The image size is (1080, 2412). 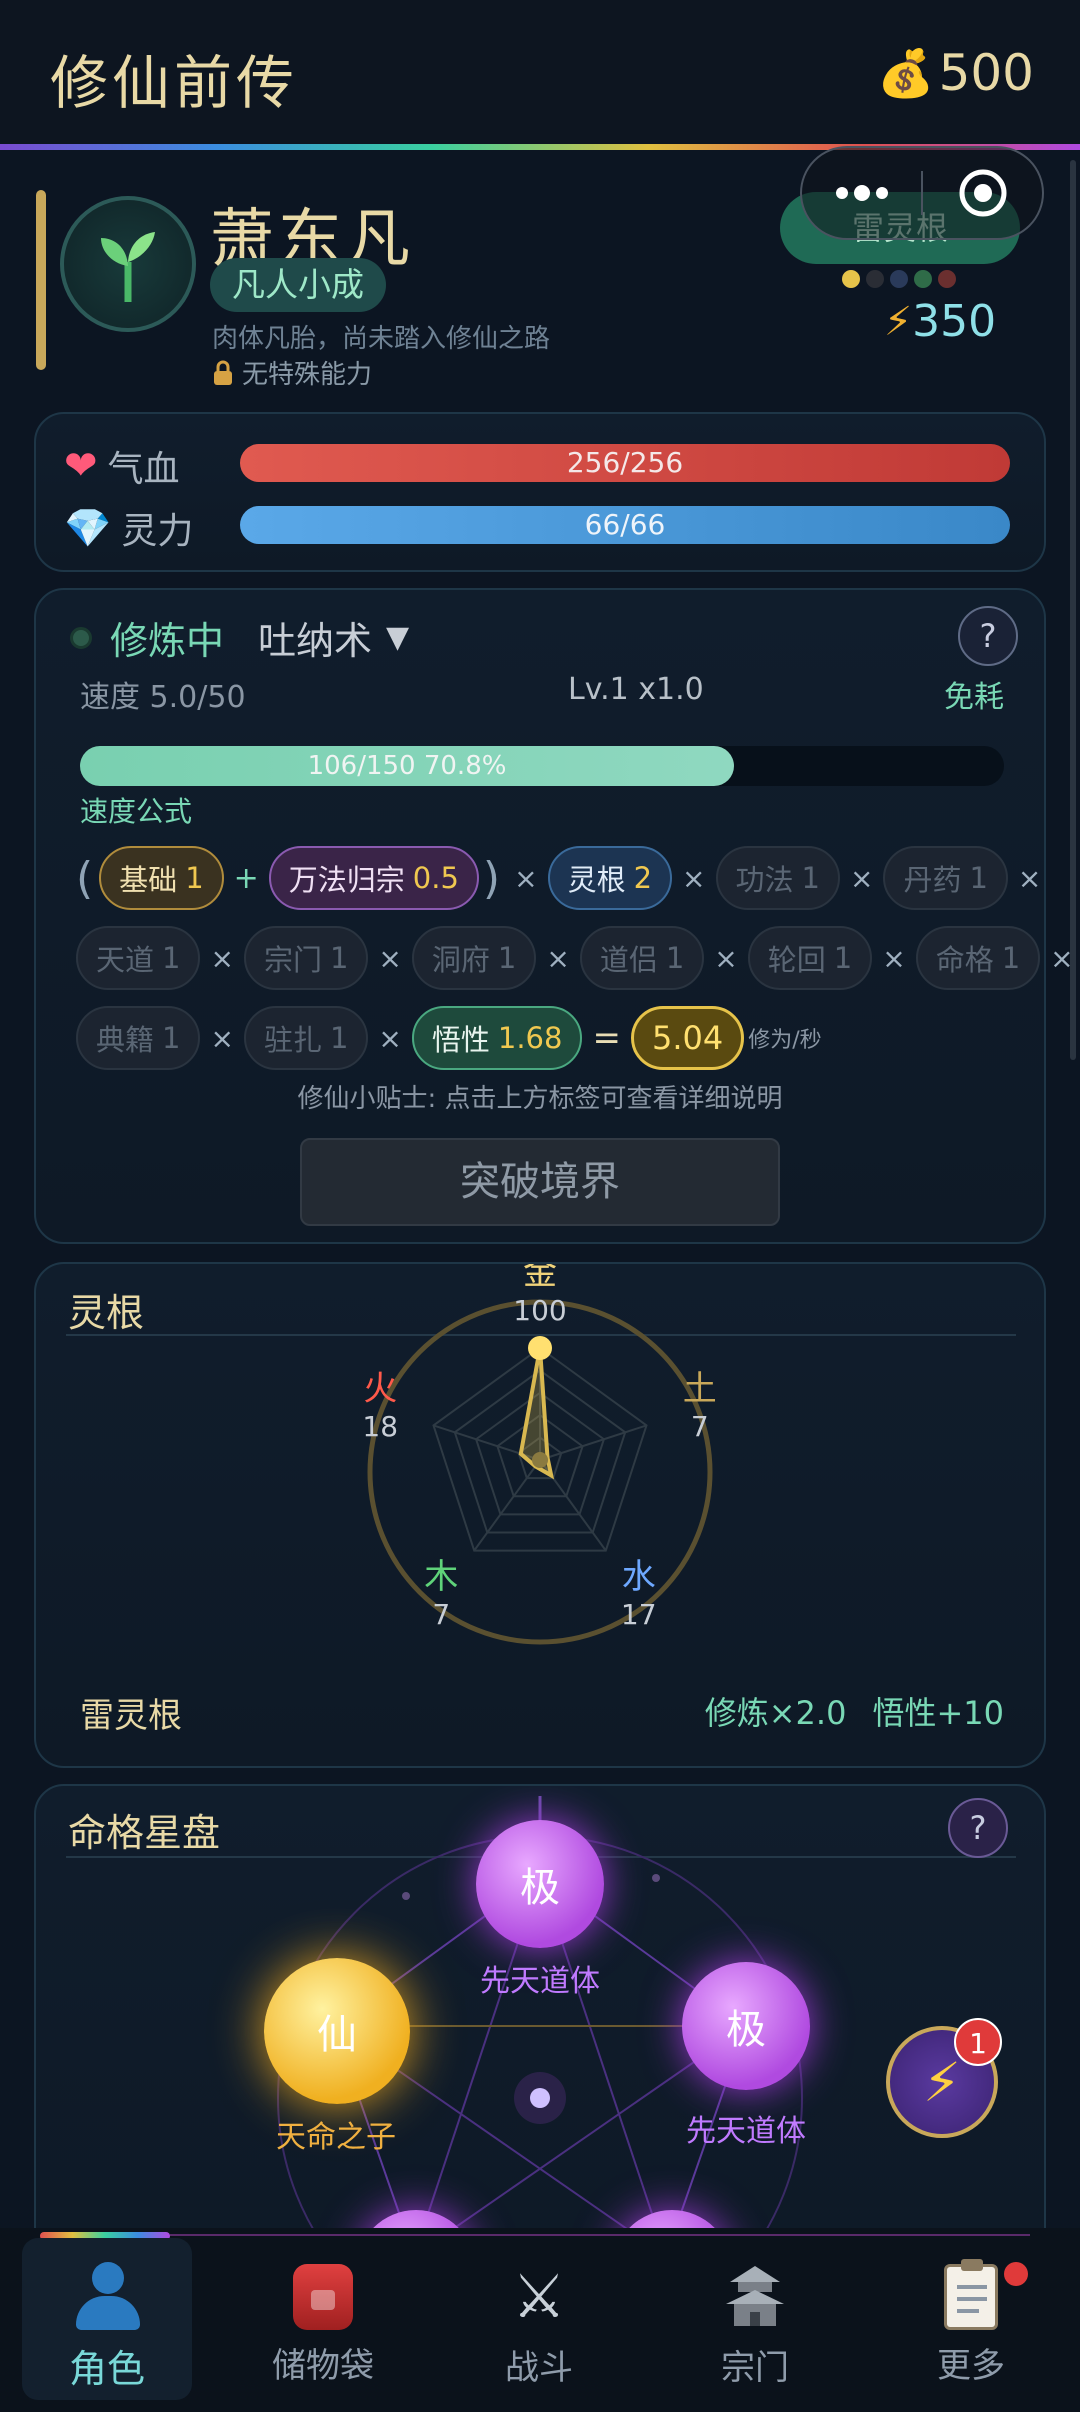 What do you see at coordinates (346, 880) in the screenshot?
I see `term-name: 万法归宗` at bounding box center [346, 880].